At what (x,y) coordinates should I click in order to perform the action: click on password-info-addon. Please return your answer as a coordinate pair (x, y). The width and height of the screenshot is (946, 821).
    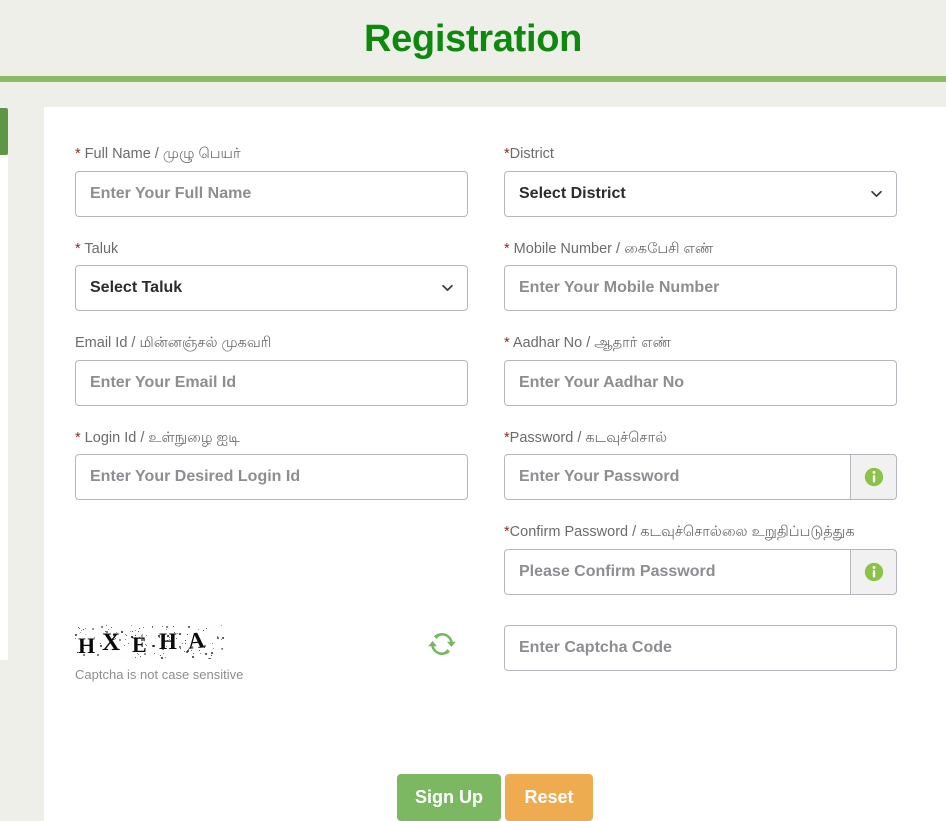
    Looking at the image, I should click on (873, 477).